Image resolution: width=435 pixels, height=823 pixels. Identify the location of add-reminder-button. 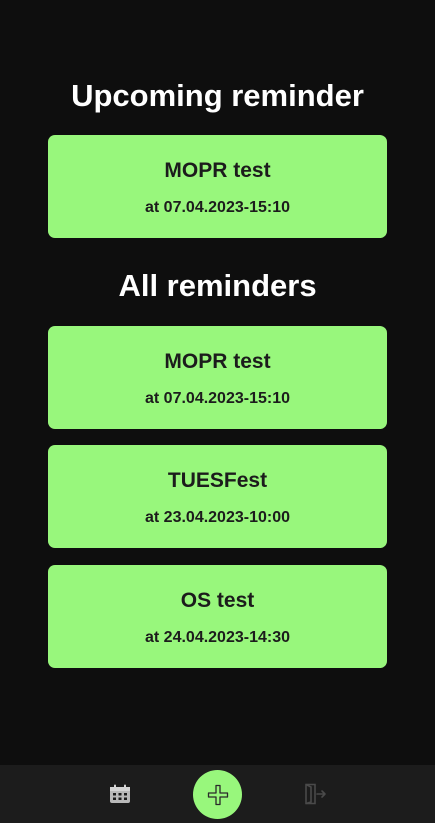
(217, 794).